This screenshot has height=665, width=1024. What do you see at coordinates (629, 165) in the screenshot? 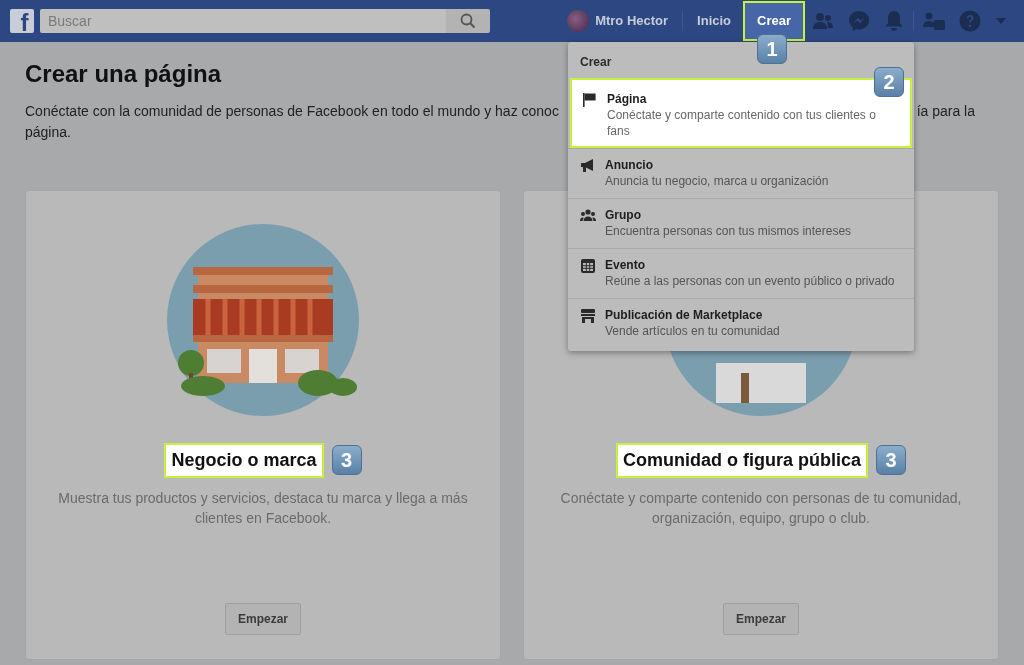
I see `menu-item-title: Anuncio` at bounding box center [629, 165].